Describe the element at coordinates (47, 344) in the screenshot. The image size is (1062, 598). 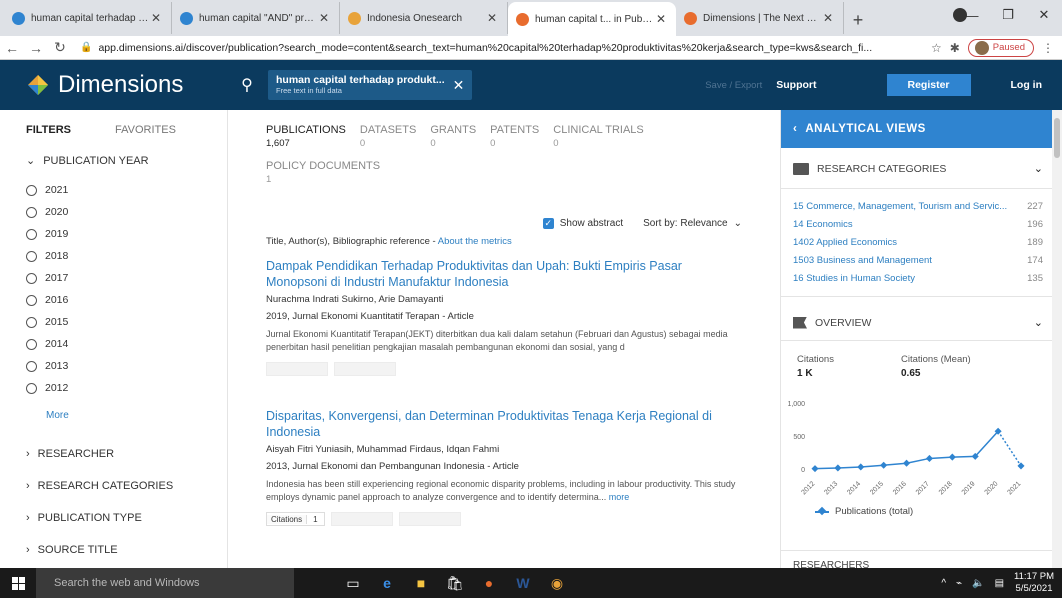
I see `year-option-2014: 2014` at that location.